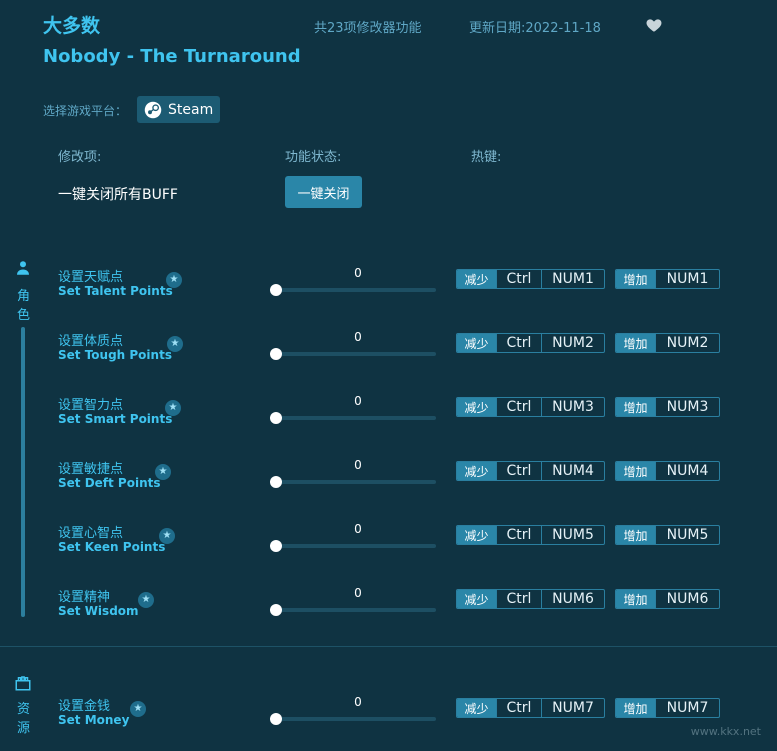 The image size is (777, 751). I want to click on hotkey-increase: 增加 NUM7, so click(667, 708).